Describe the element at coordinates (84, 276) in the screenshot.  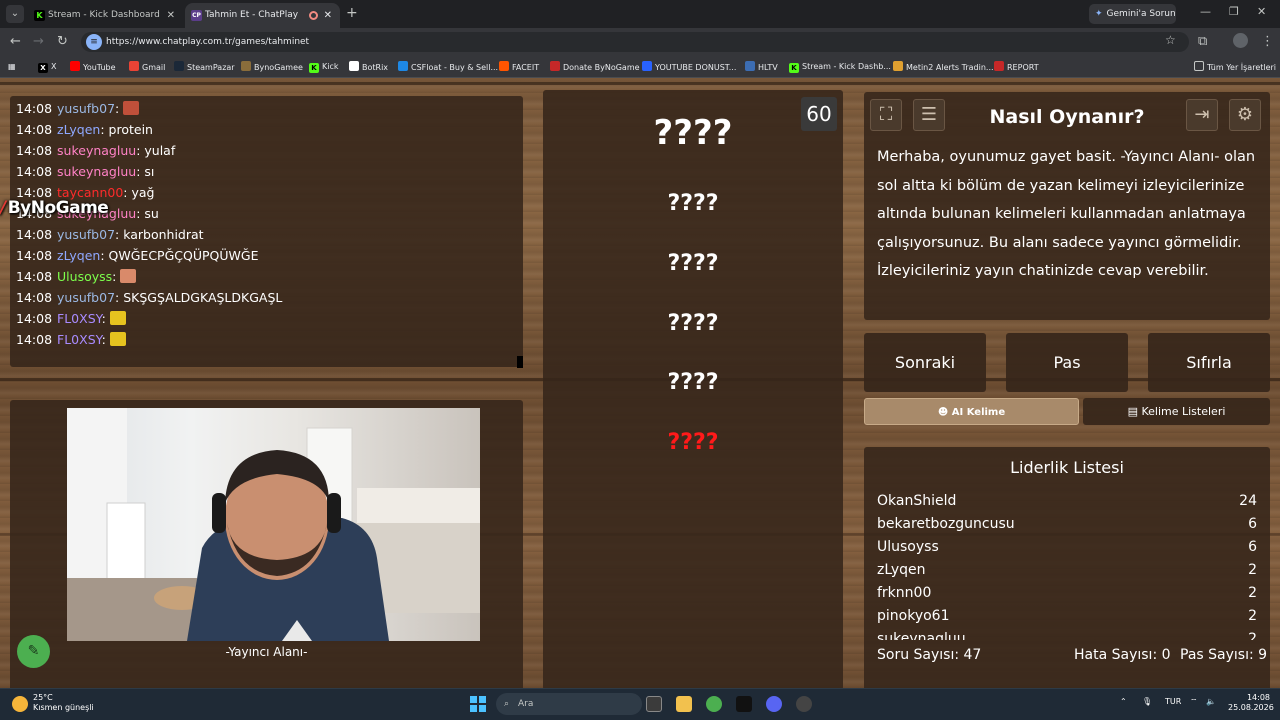
I see `chat-username: Ulusoyss` at that location.